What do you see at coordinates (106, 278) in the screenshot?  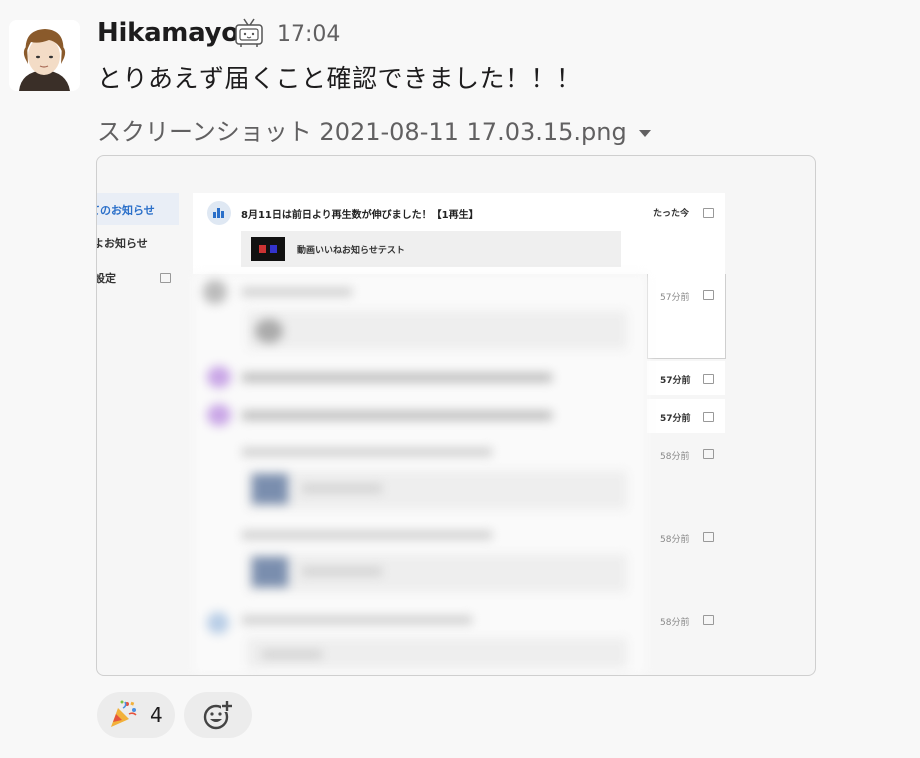 I see `sidebar-item-label: 設定` at bounding box center [106, 278].